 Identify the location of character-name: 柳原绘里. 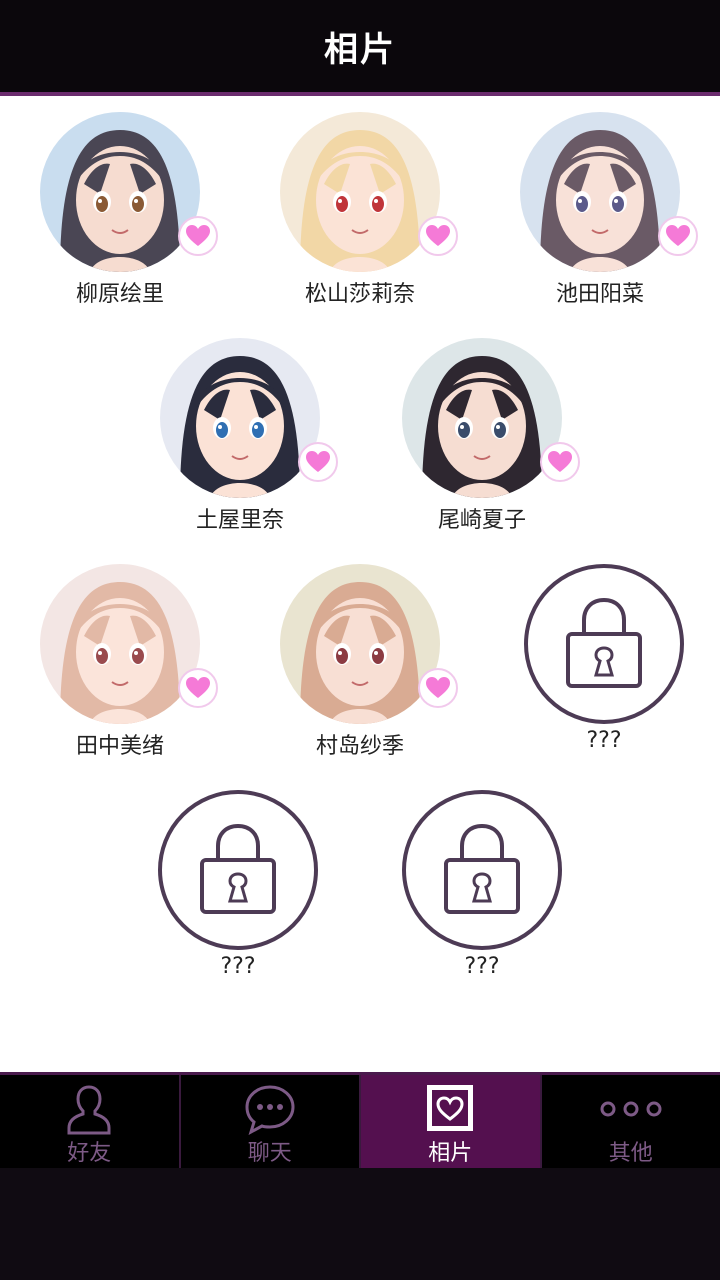
(119, 294).